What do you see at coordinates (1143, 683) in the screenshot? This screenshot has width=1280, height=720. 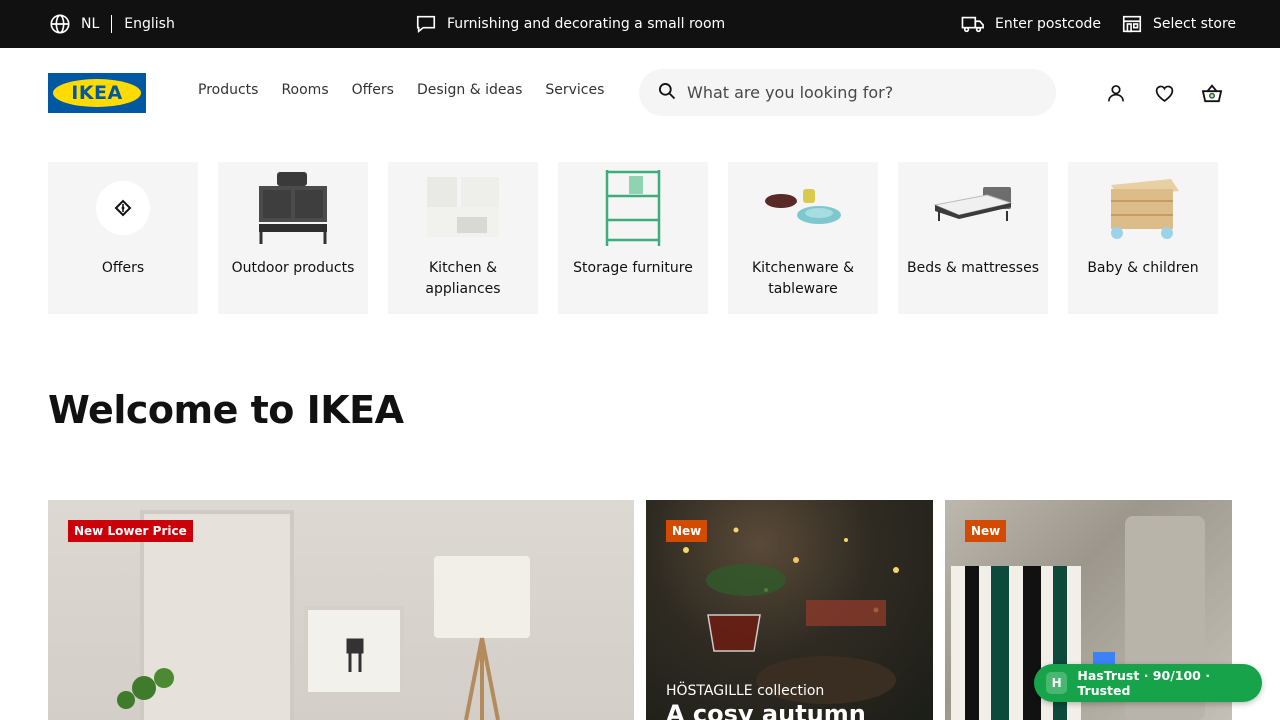 I see `trust-badge-text: HasTrust · 90/100 · Trusted` at bounding box center [1143, 683].